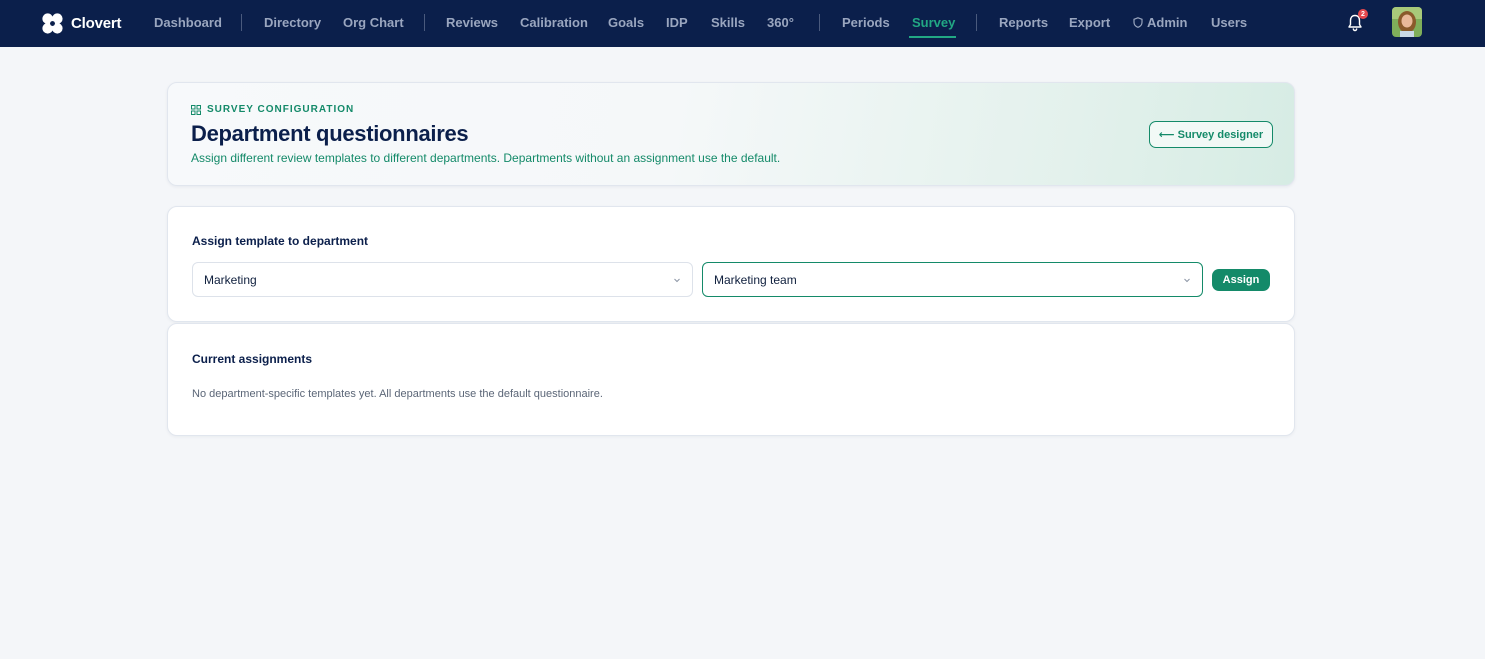  What do you see at coordinates (188, 22) in the screenshot?
I see `nav-item-dashboard: Dashboard` at bounding box center [188, 22].